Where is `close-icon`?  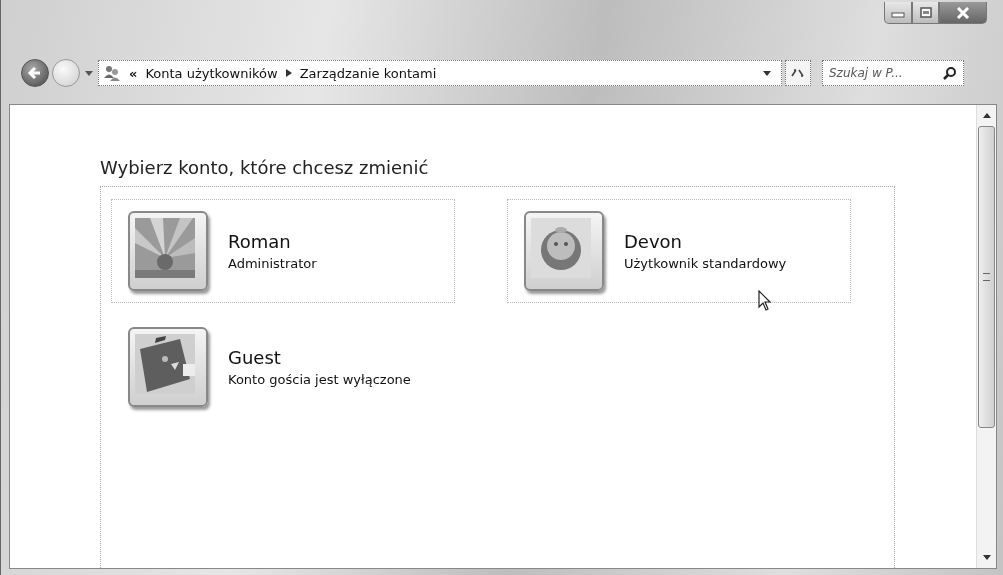 close-icon is located at coordinates (963, 12).